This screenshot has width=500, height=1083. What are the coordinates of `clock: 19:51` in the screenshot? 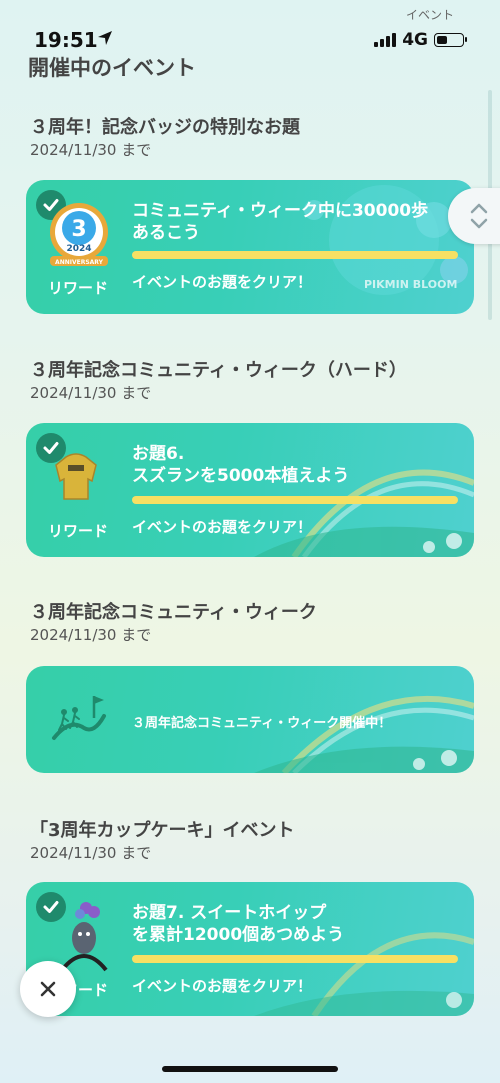 It's located at (66, 40).